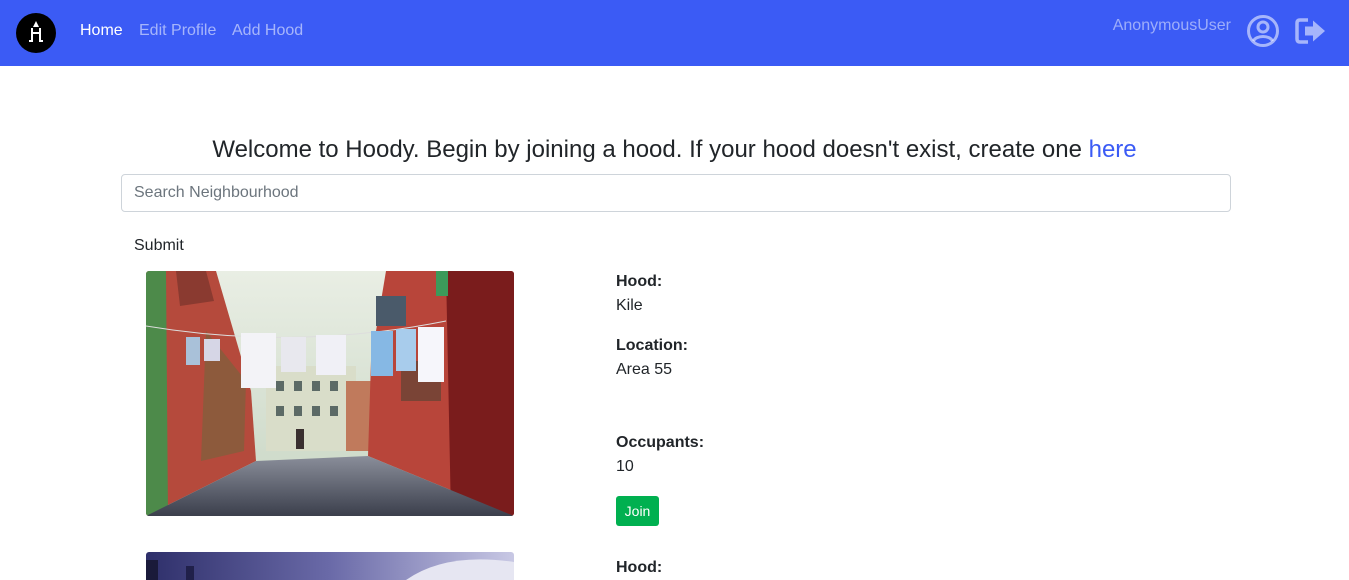 The height and width of the screenshot is (580, 1349). Describe the element at coordinates (159, 245) in the screenshot. I see `submit-button: Submit` at that location.